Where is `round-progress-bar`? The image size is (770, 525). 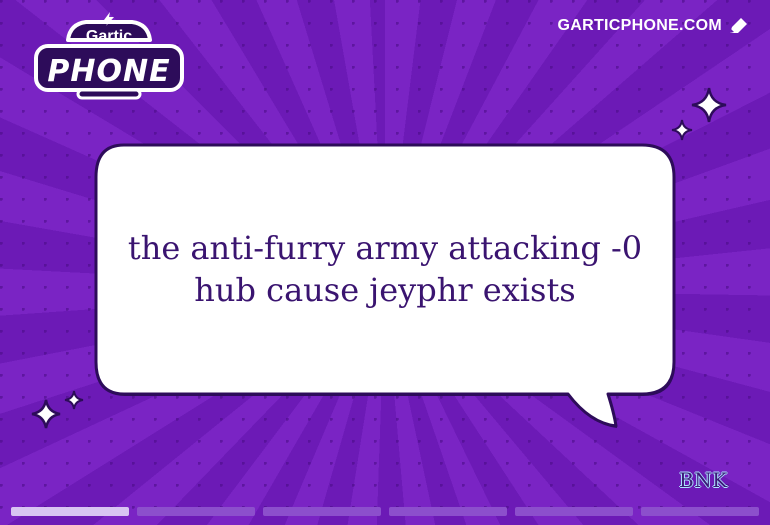
round-progress-bar is located at coordinates (385, 511).